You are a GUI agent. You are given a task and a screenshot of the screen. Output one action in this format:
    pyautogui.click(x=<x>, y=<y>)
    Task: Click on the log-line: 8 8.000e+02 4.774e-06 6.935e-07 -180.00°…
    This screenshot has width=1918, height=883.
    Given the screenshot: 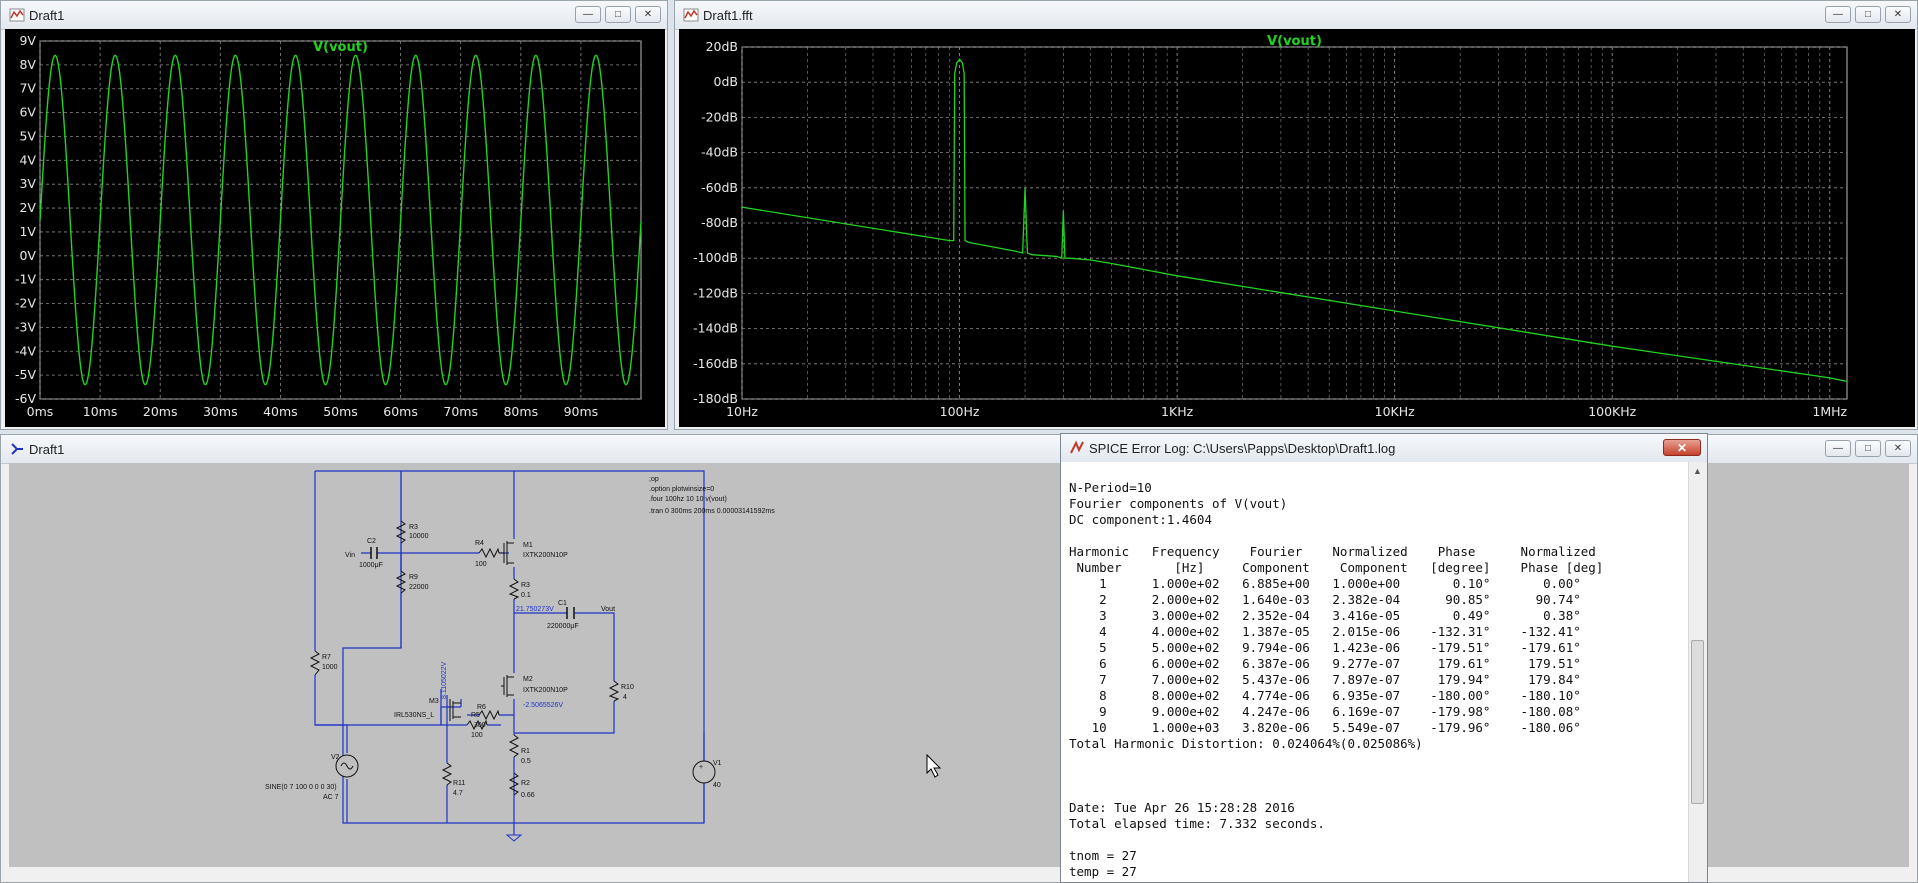 What is the action you would take?
    pyautogui.click(x=1336, y=696)
    